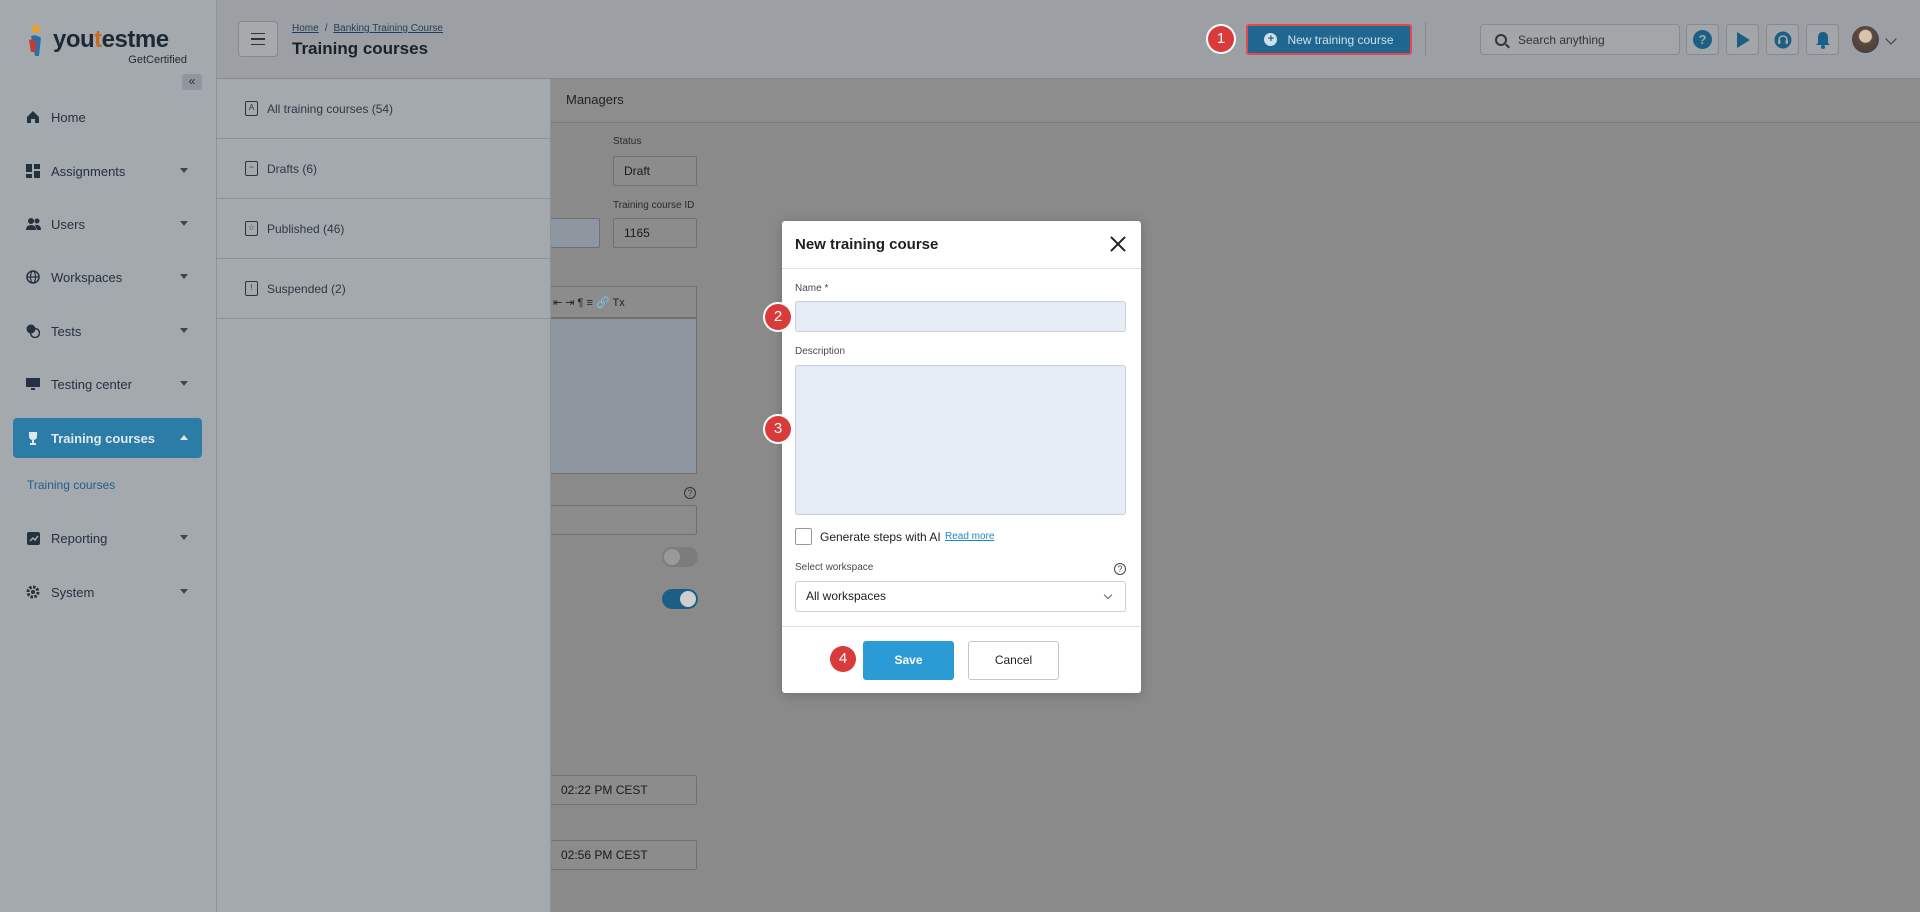 This screenshot has height=912, width=1920. I want to click on dialog-footer-divider, so click(961, 626).